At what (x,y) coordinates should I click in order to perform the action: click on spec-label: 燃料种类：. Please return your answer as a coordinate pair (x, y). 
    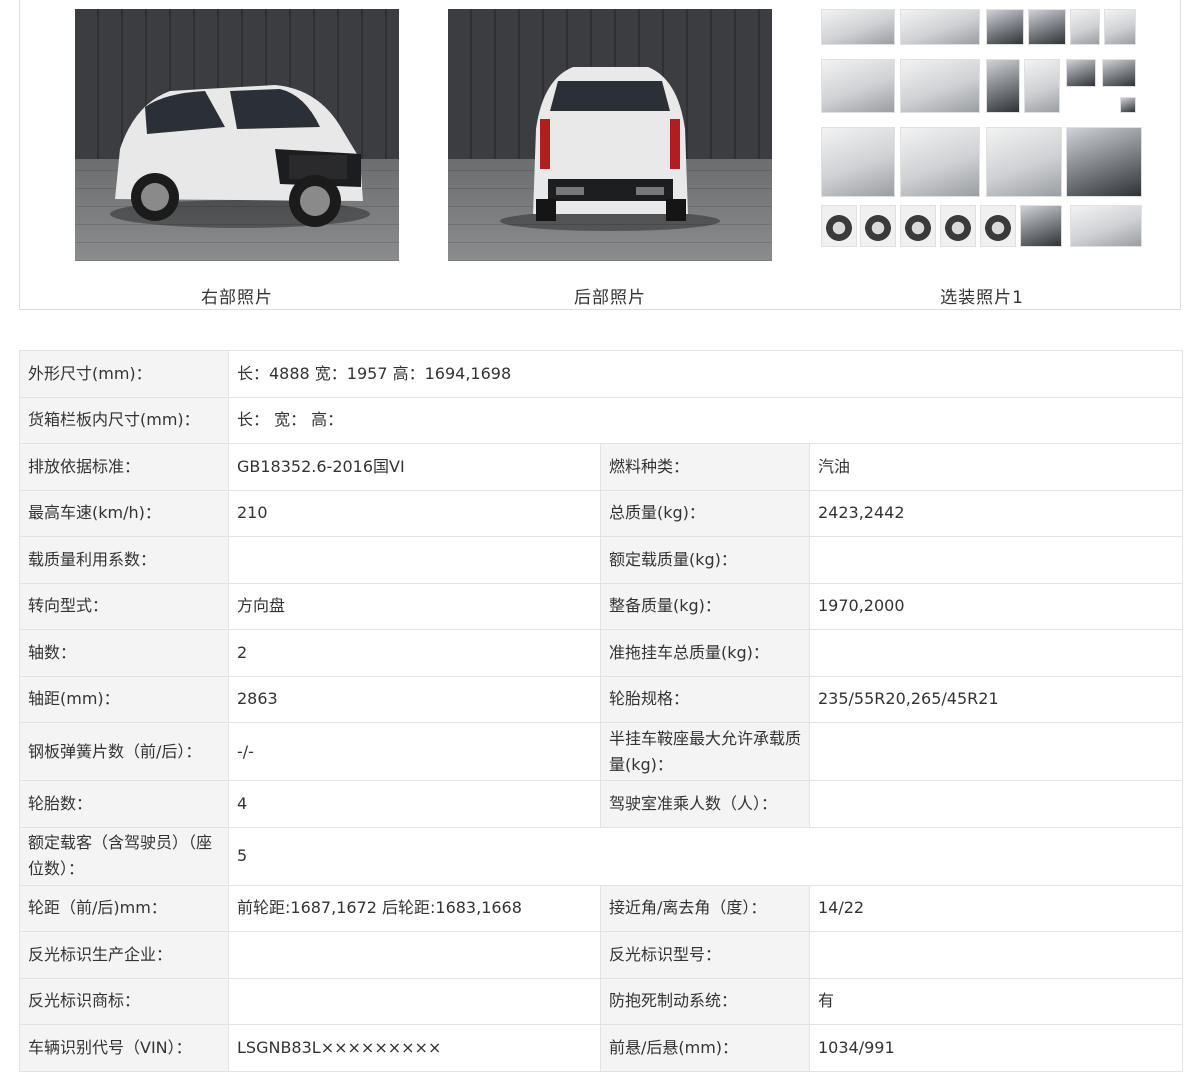
    Looking at the image, I should click on (705, 467).